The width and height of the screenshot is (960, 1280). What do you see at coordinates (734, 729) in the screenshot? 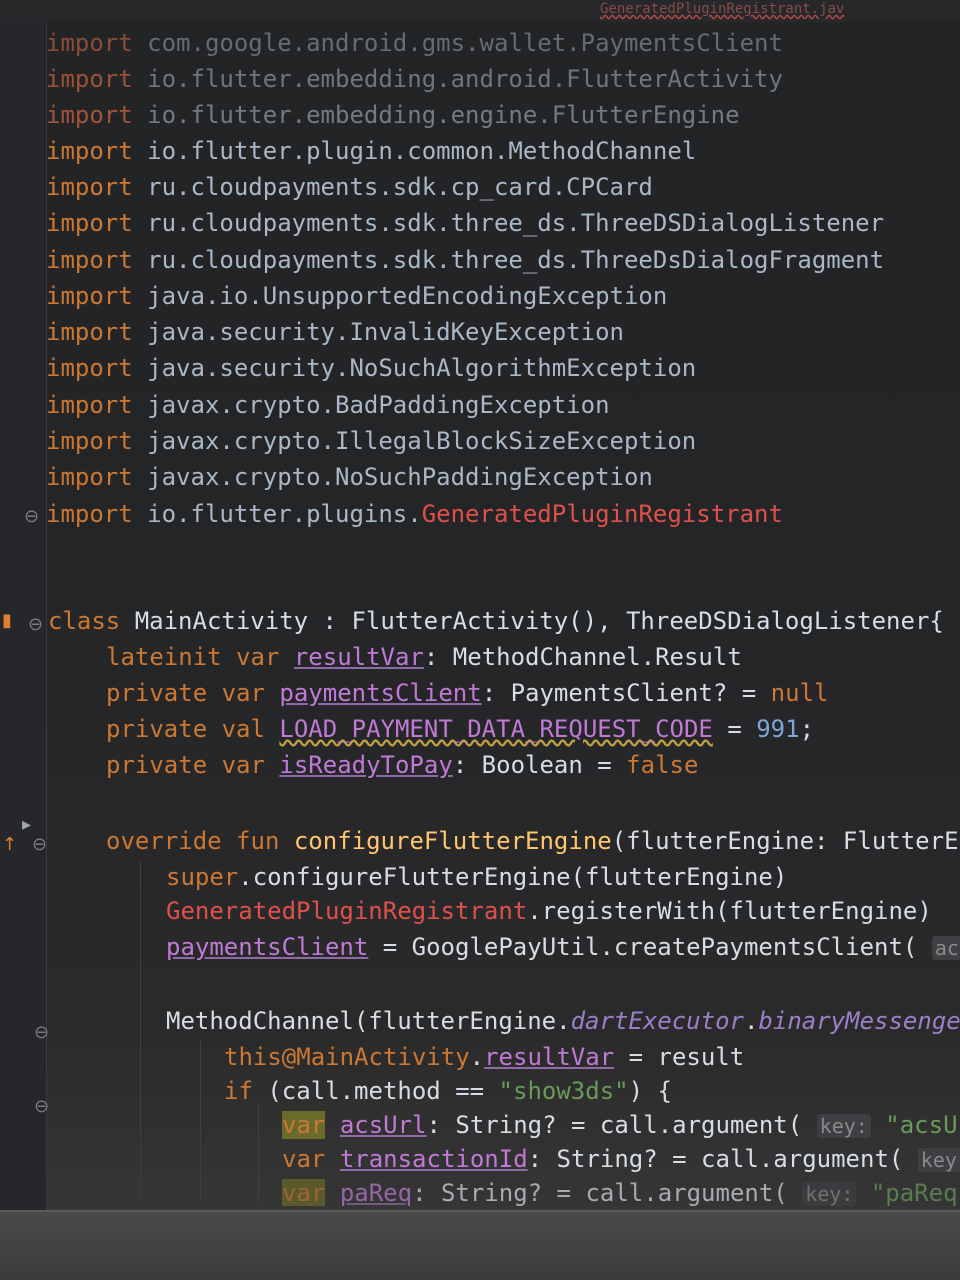
I see `operator: =` at bounding box center [734, 729].